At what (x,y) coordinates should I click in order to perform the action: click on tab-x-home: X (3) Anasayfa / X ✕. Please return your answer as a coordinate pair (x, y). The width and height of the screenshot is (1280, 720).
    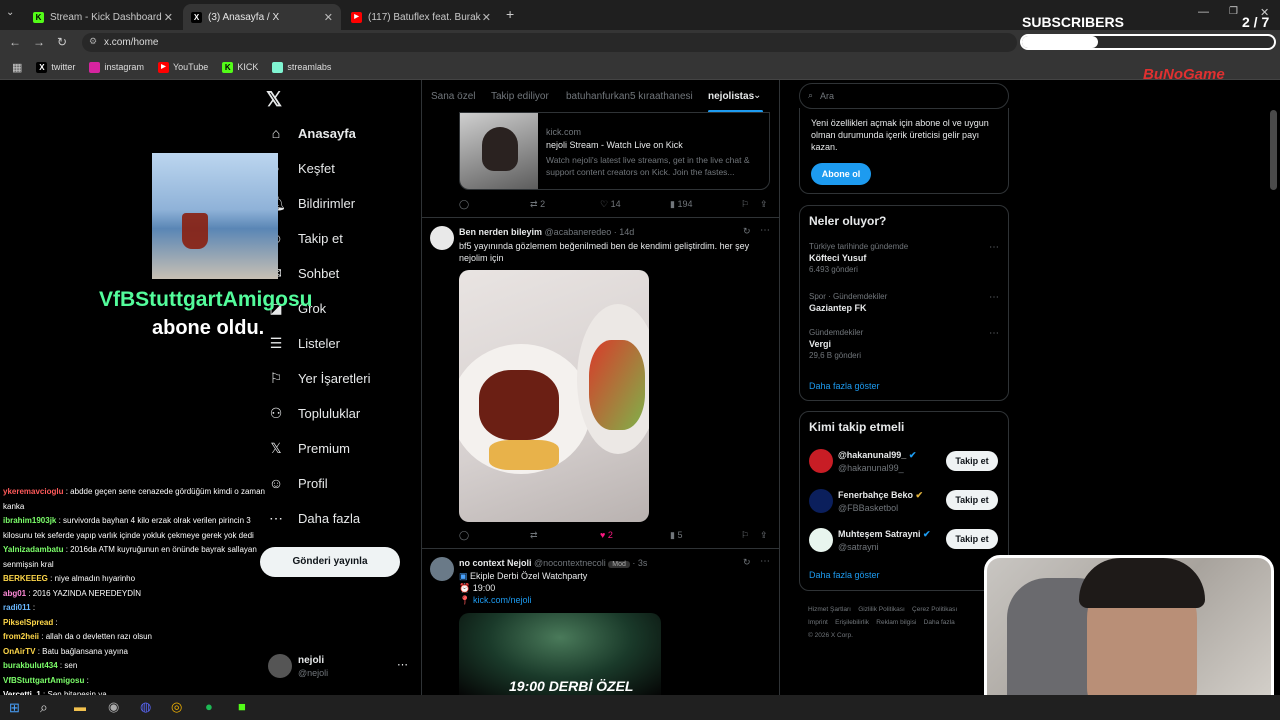
    Looking at the image, I should click on (262, 17).